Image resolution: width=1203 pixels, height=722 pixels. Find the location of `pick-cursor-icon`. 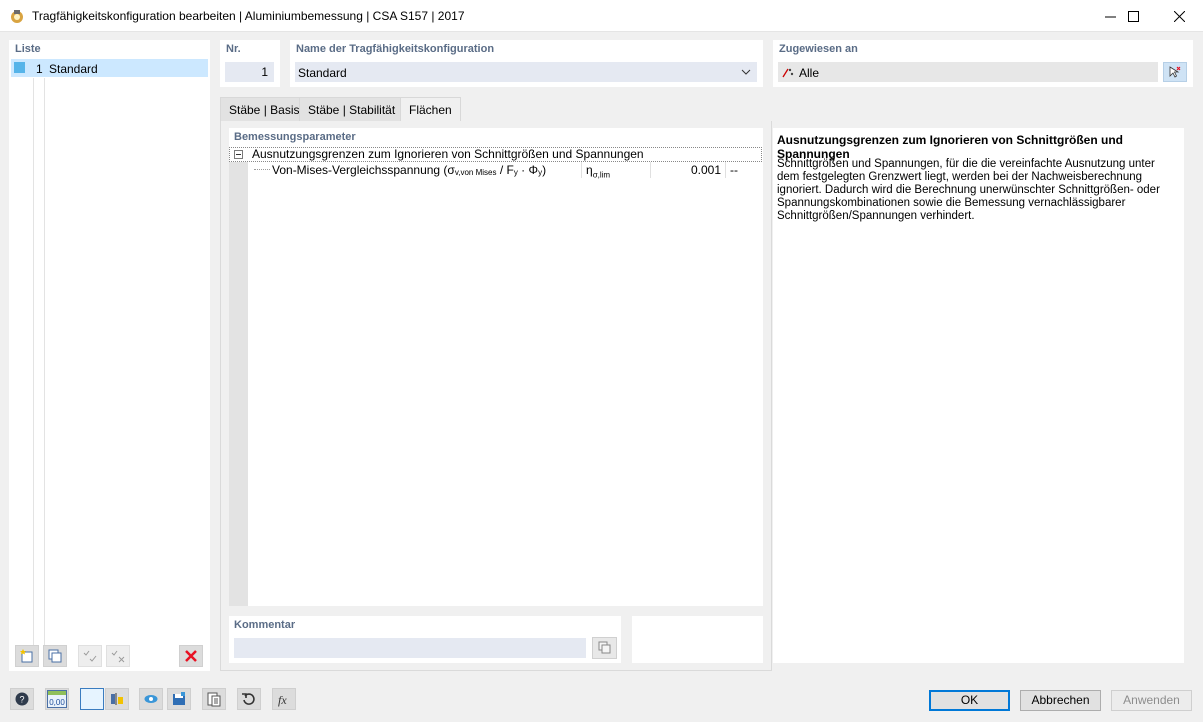

pick-cursor-icon is located at coordinates (1175, 72).